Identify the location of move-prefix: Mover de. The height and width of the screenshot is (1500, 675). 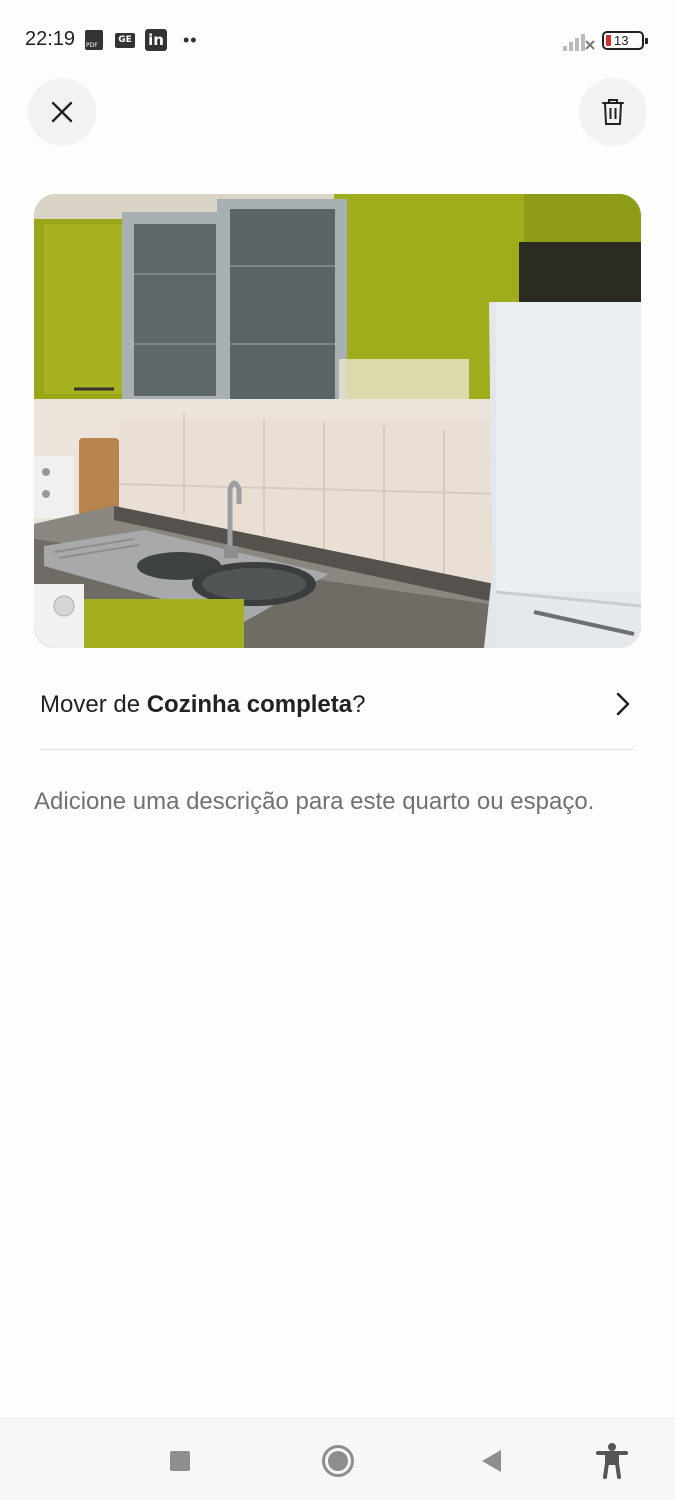
(93, 704).